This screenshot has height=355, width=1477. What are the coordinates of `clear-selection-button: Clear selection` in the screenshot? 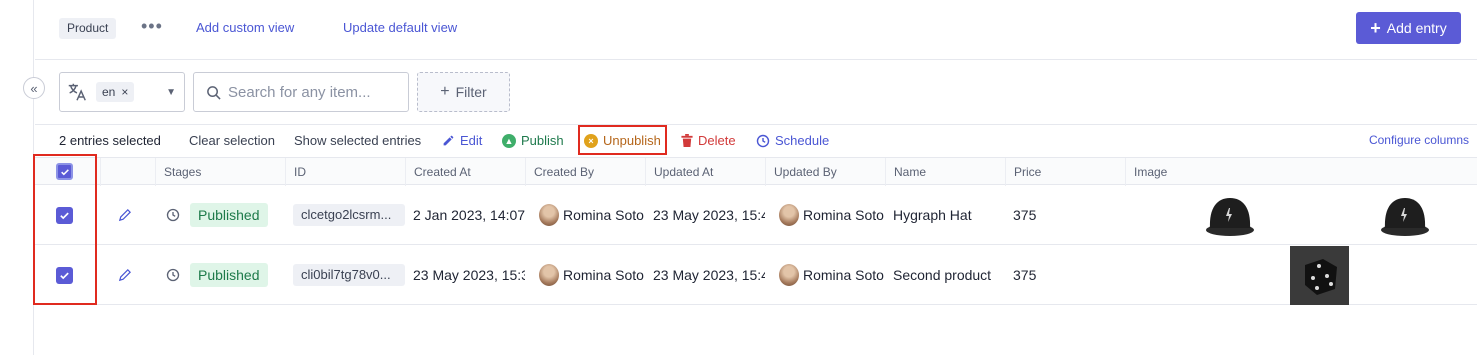 It's located at (232, 140).